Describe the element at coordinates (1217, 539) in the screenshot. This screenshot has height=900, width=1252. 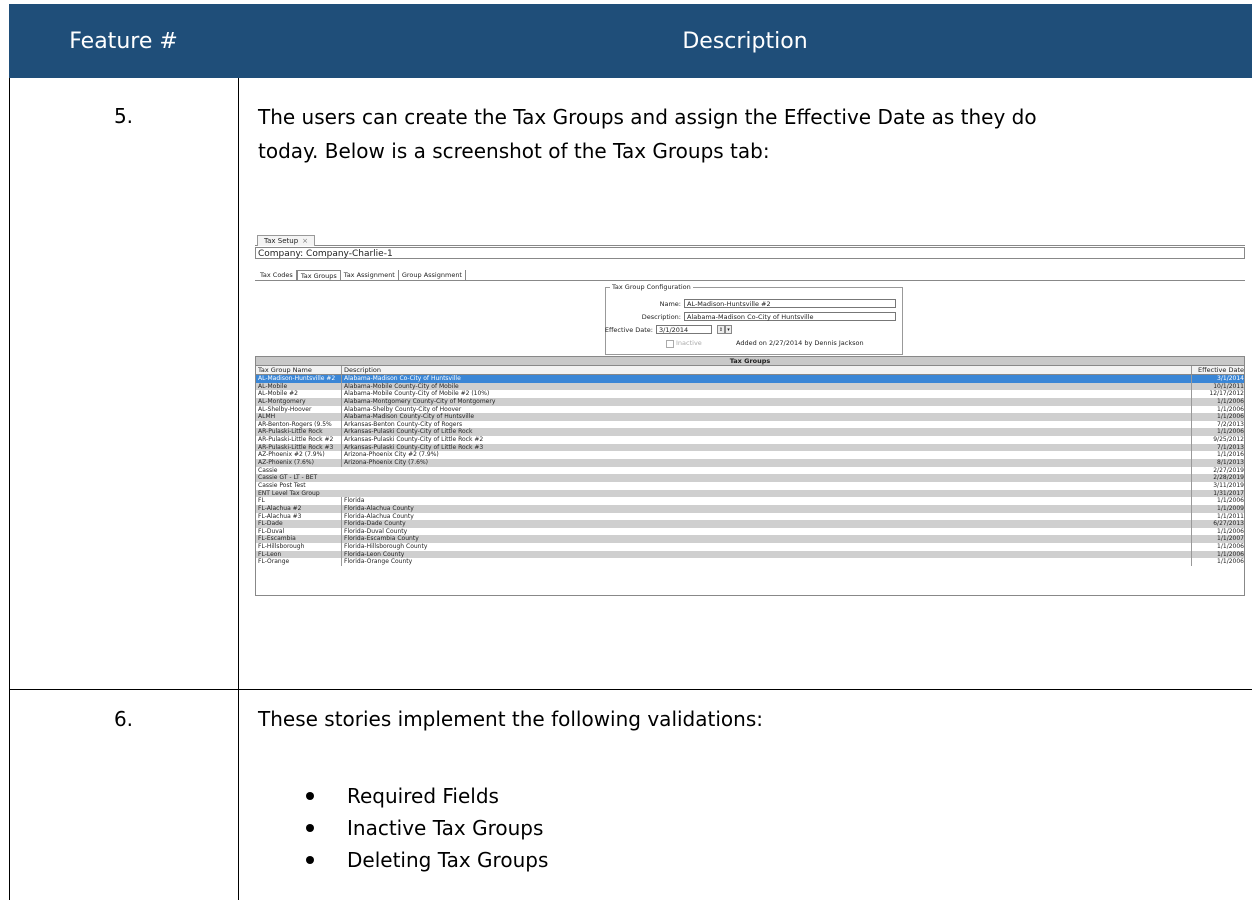
I see `table-cell: 1/1/2007` at that location.